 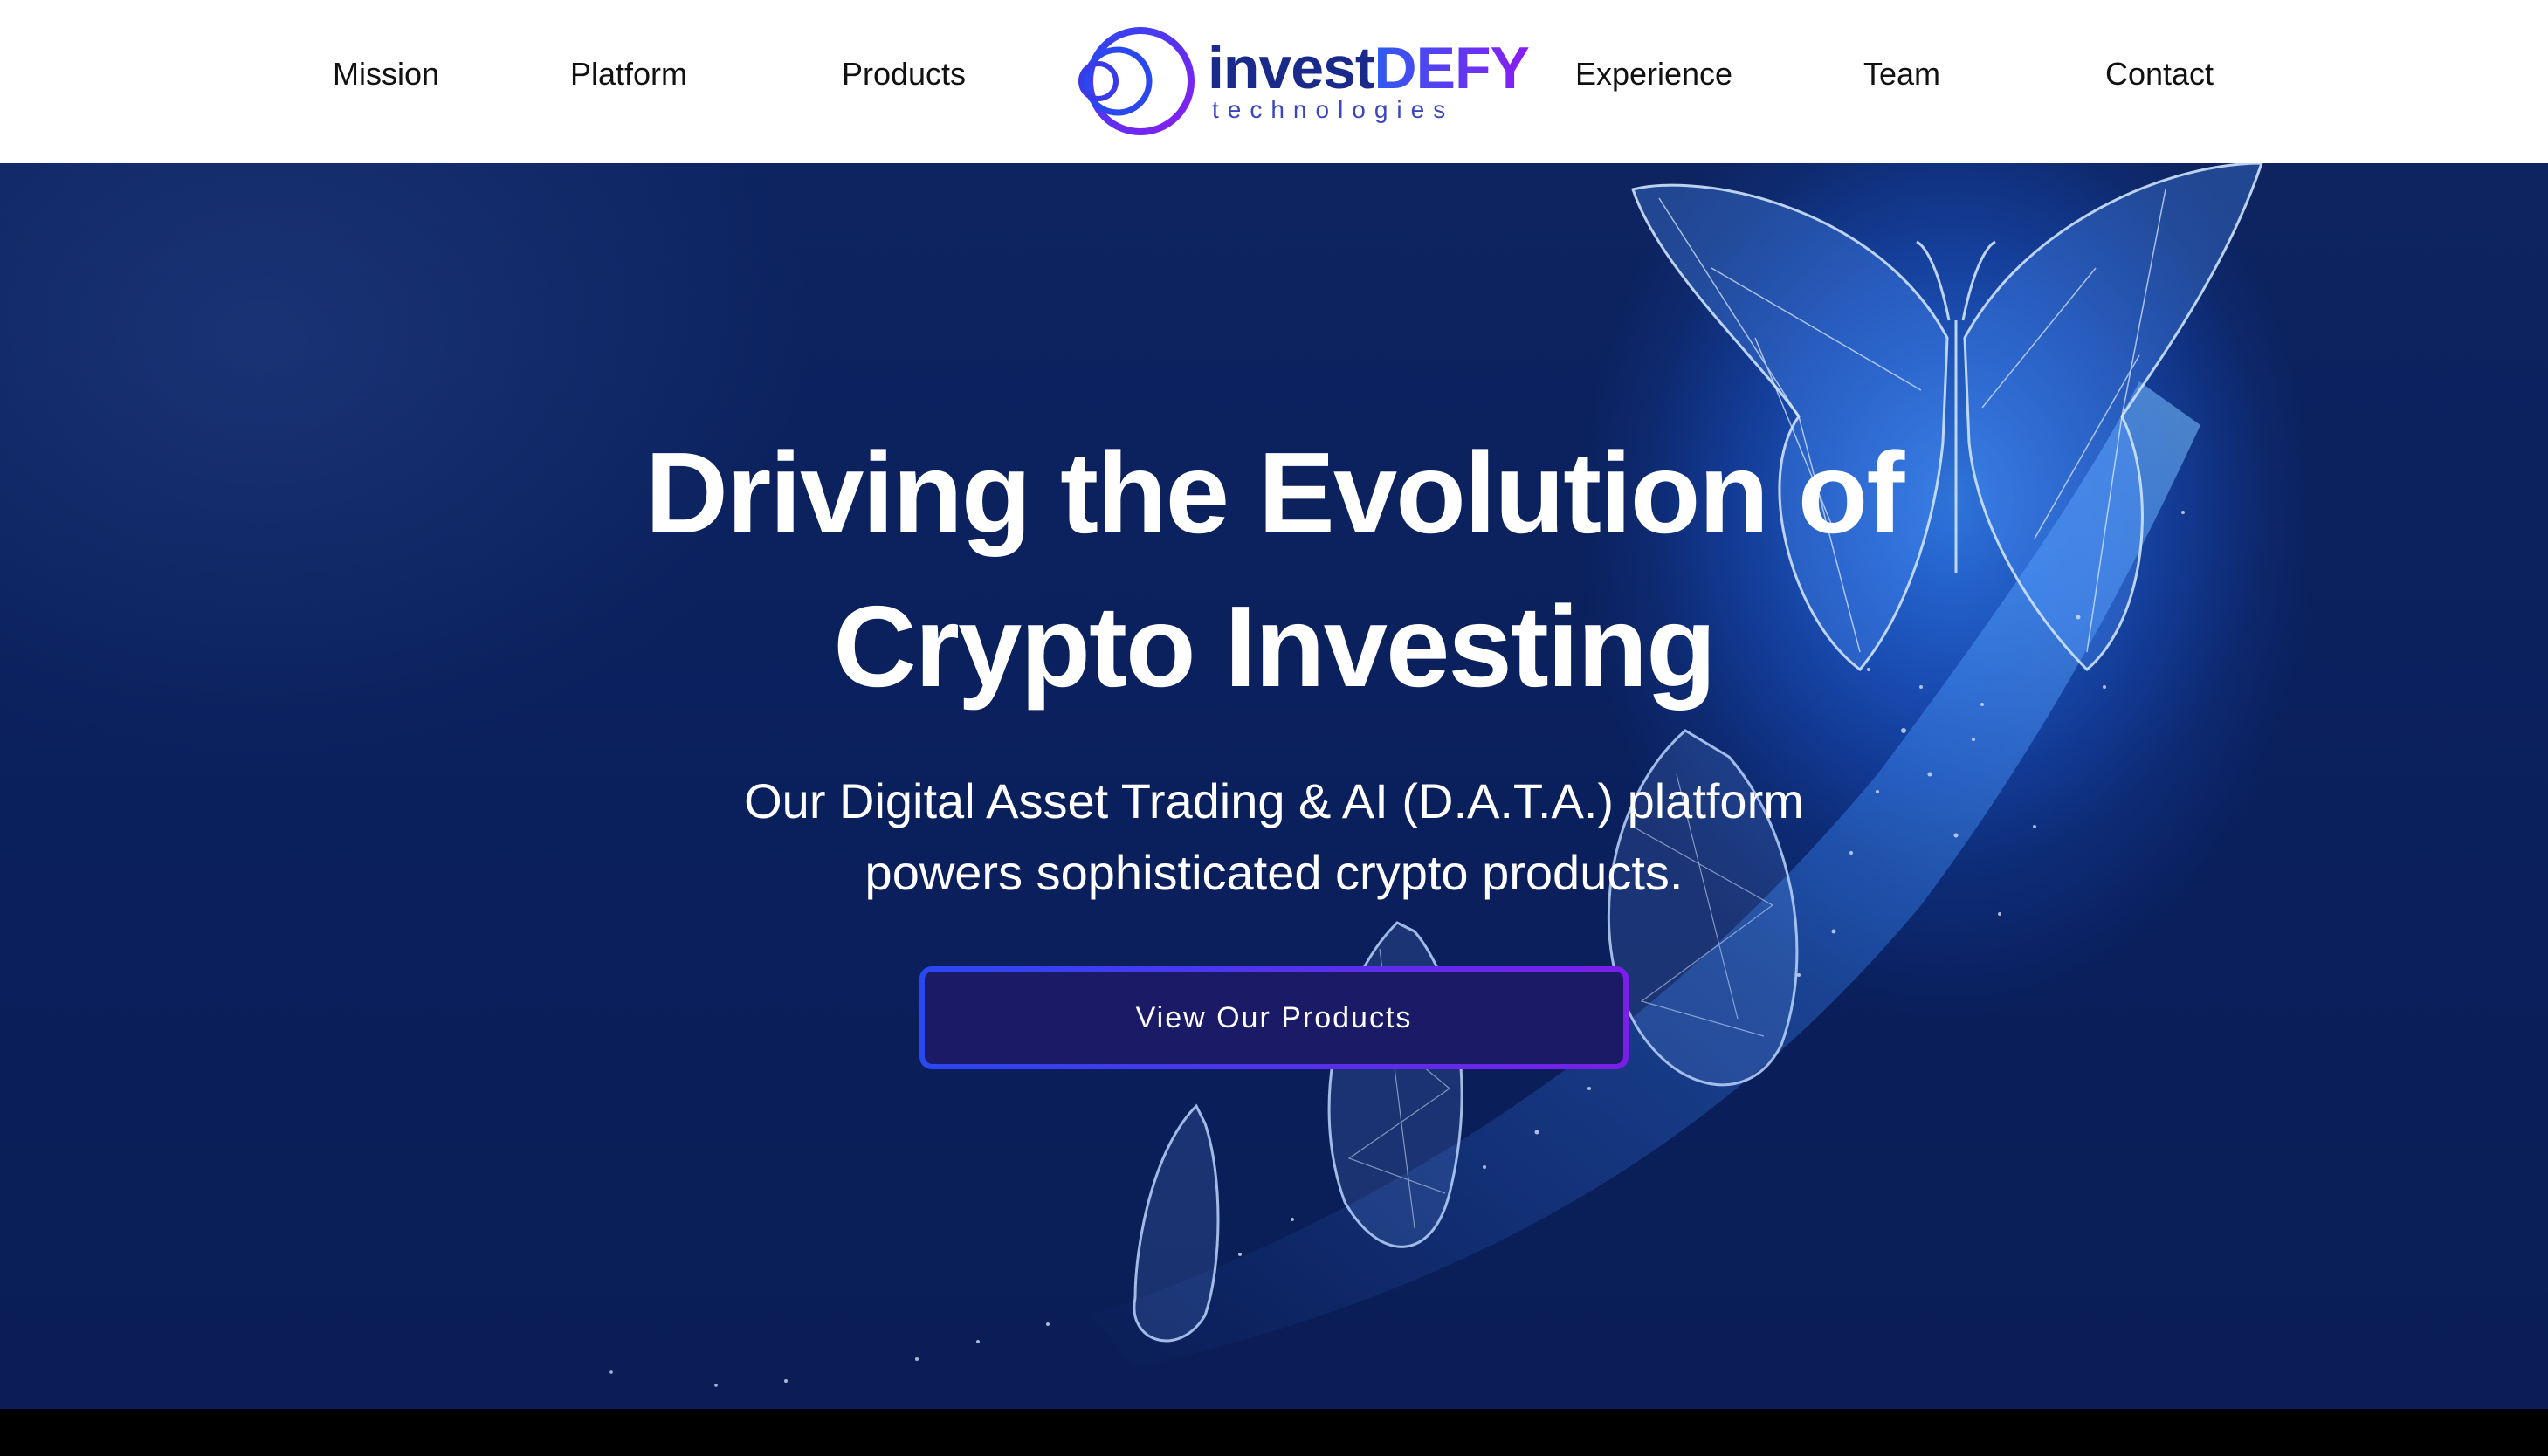 I want to click on logo-wordmark: investDEFY, so click(x=1369, y=68).